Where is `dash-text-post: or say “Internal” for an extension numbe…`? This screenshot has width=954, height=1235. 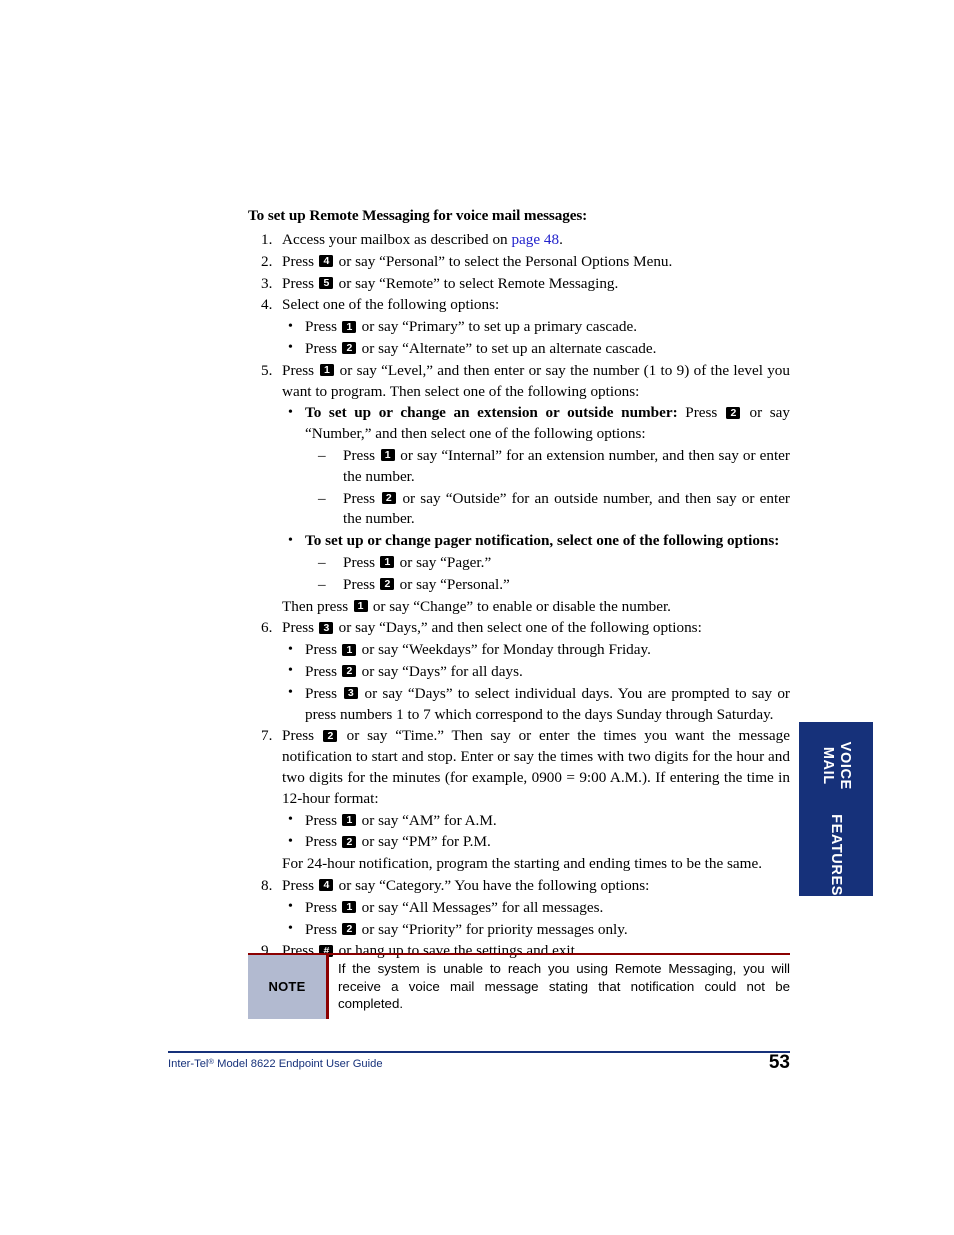 dash-text-post: or say “Internal” for an extension numbe… is located at coordinates (566, 465).